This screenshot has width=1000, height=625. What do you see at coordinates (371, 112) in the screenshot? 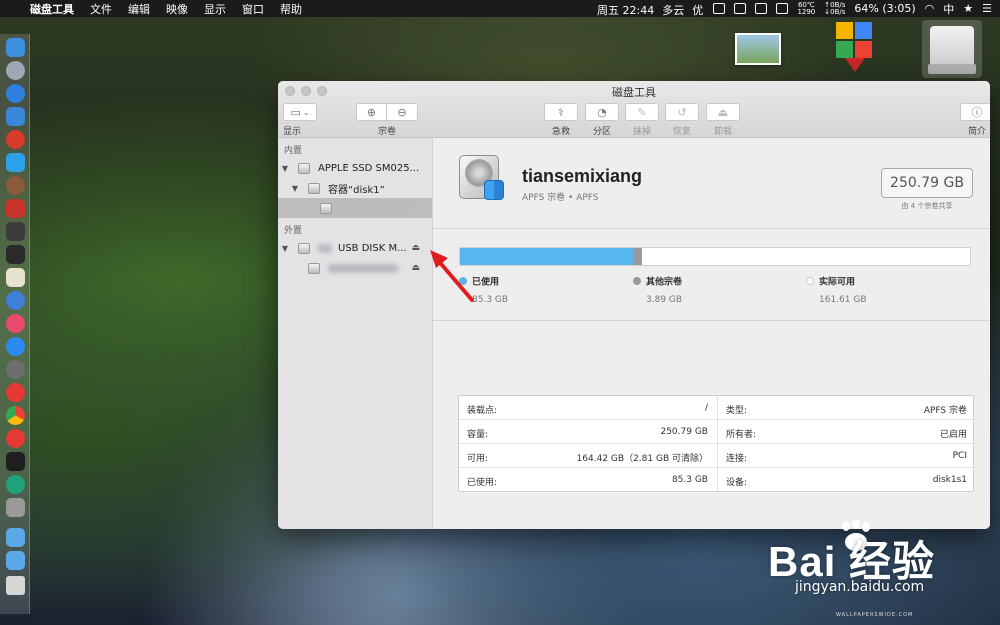
I see `add-volume-button: ⊕` at bounding box center [371, 112].